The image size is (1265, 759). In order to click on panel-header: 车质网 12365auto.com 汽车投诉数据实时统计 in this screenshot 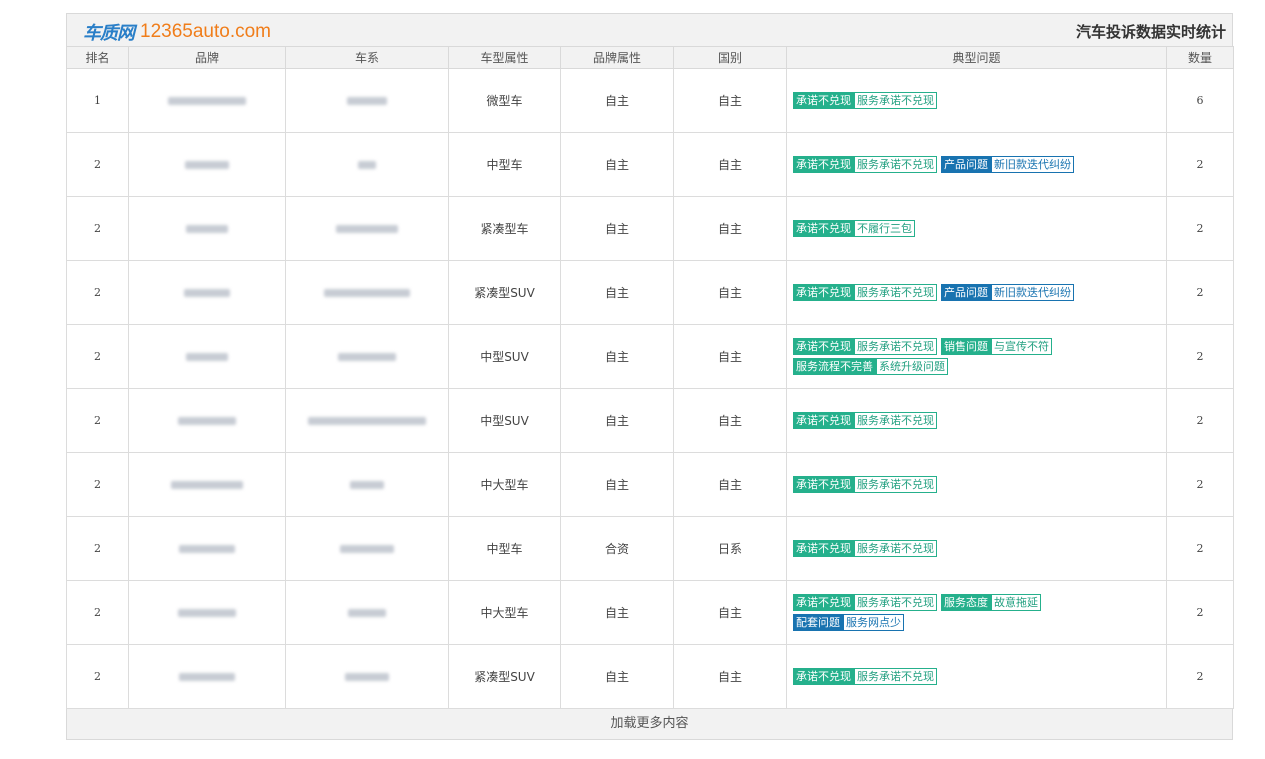, I will do `click(649, 29)`.